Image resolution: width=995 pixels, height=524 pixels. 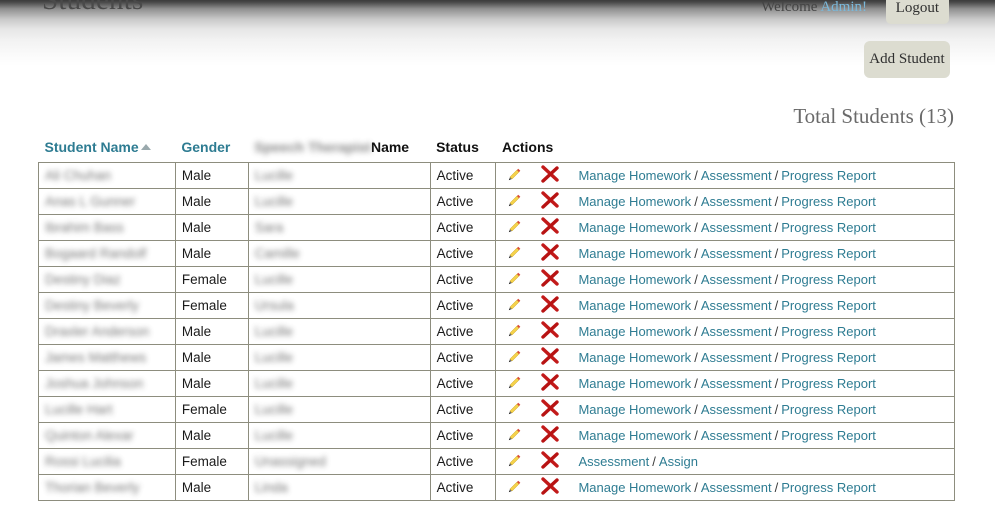 What do you see at coordinates (96, 253) in the screenshot?
I see `redacted-student-name: Bogaard Randolf` at bounding box center [96, 253].